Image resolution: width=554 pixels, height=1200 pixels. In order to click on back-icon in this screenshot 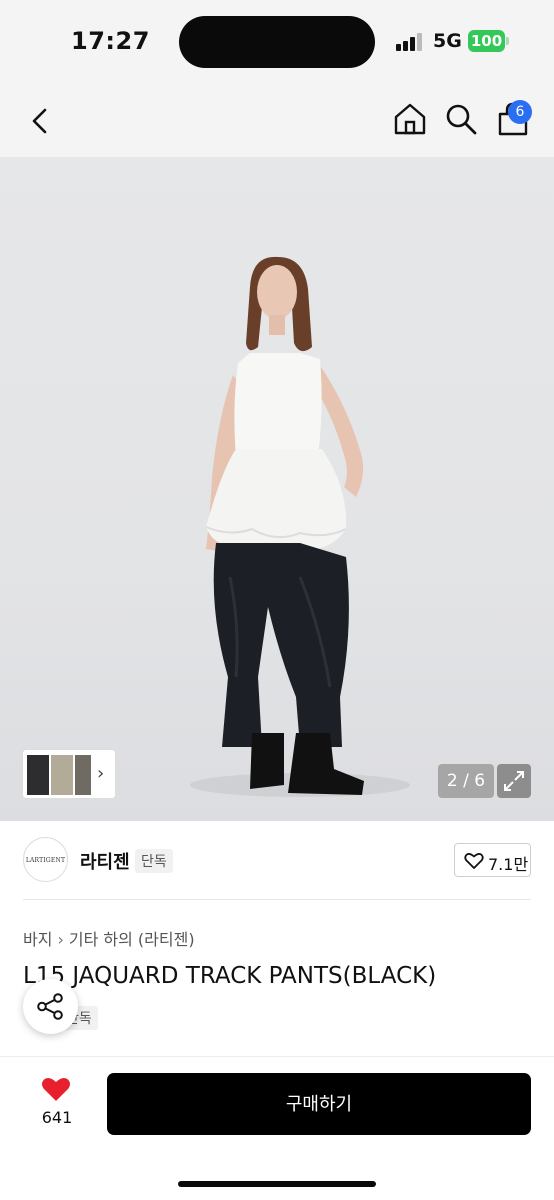, I will do `click(40, 121)`.